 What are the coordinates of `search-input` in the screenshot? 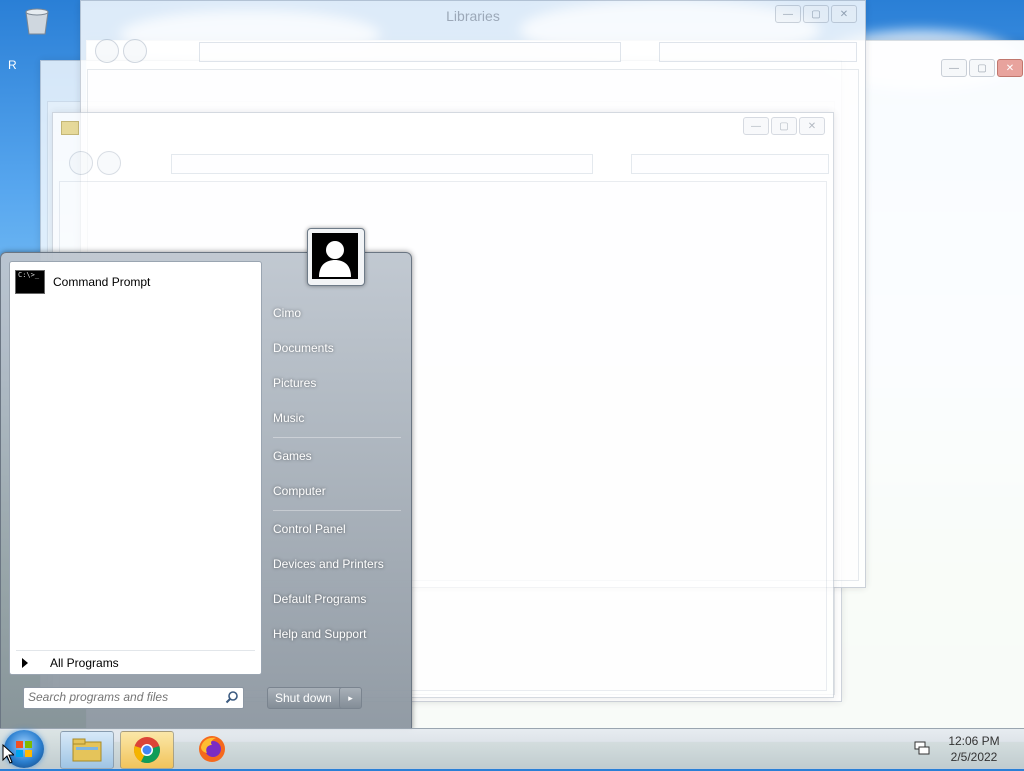 It's located at (121, 697).